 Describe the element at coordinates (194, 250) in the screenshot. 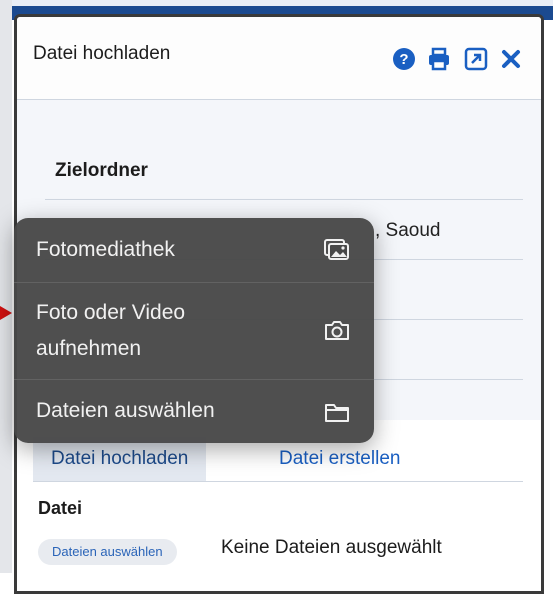

I see `menu-item-fotomediathek: Fotomediathek` at that location.